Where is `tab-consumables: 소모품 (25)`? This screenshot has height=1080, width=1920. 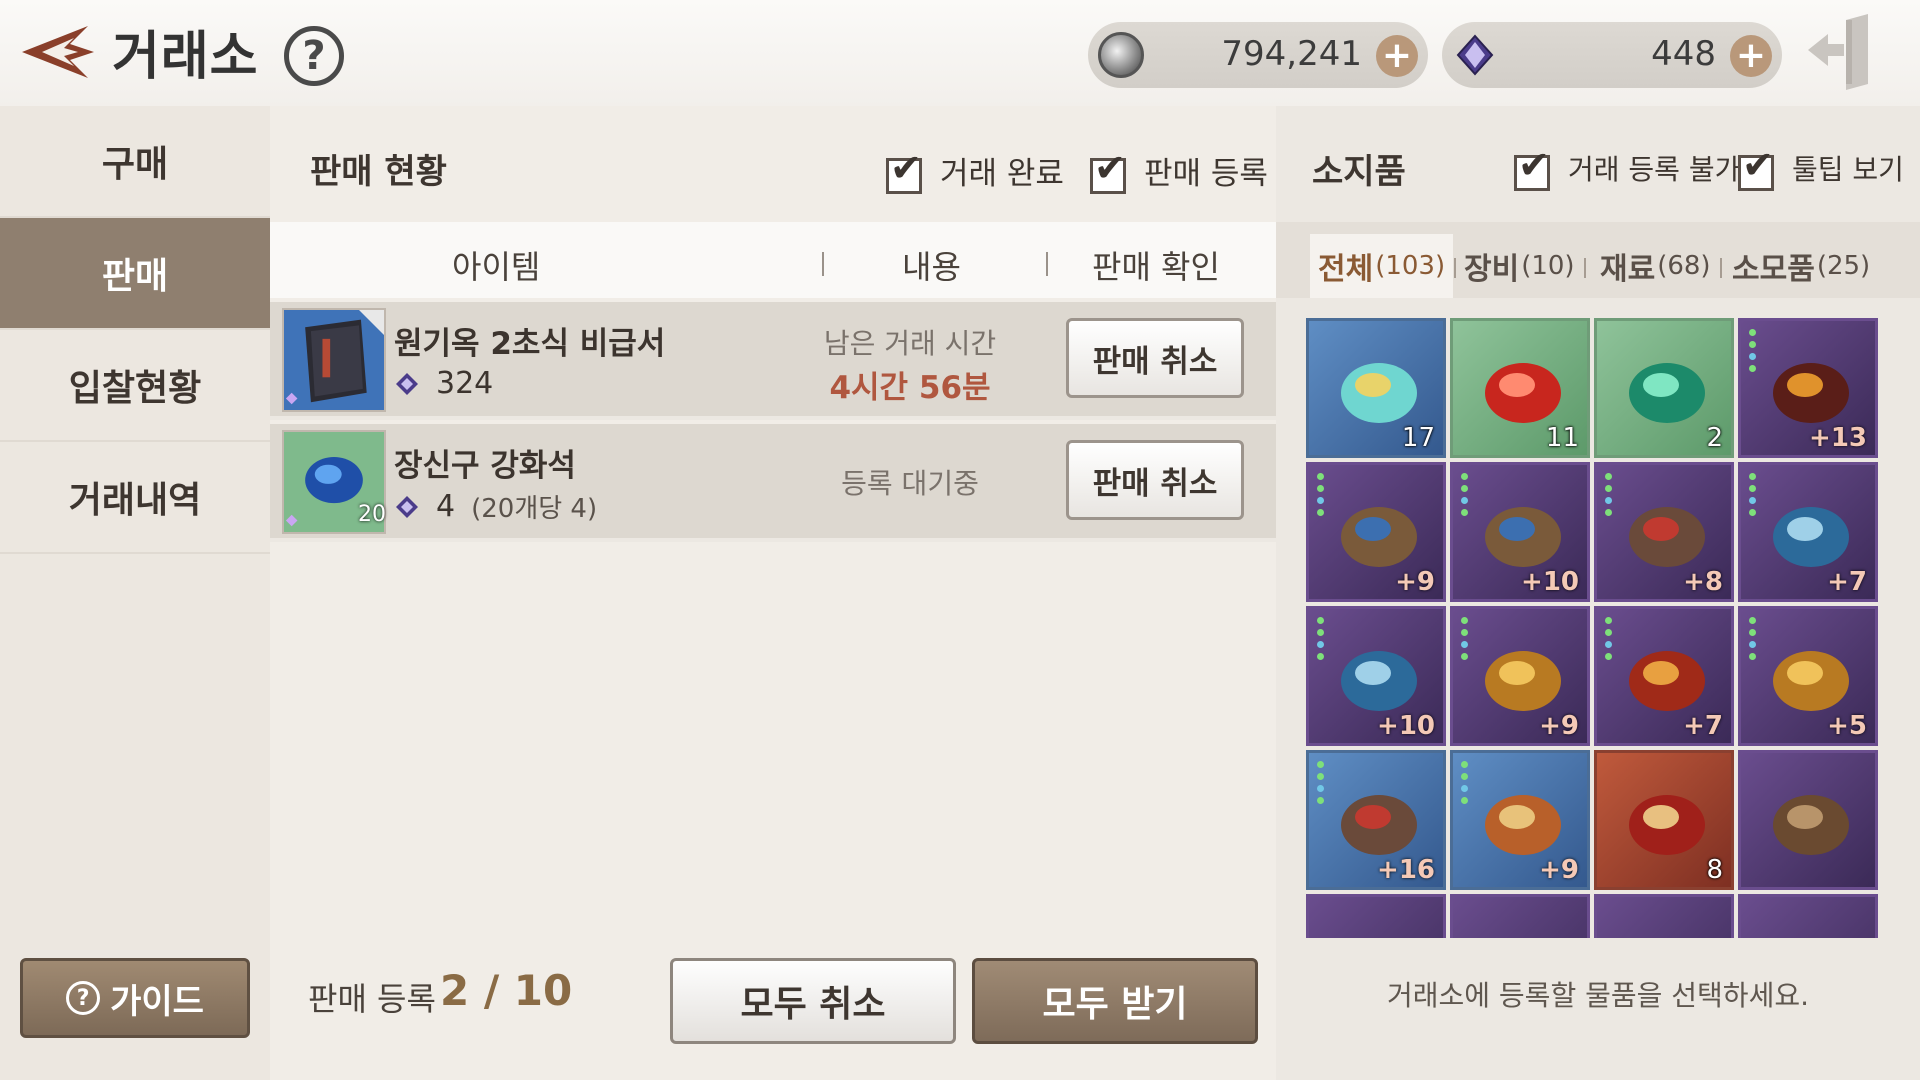 tab-consumables: 소모품 (25) is located at coordinates (1801, 266).